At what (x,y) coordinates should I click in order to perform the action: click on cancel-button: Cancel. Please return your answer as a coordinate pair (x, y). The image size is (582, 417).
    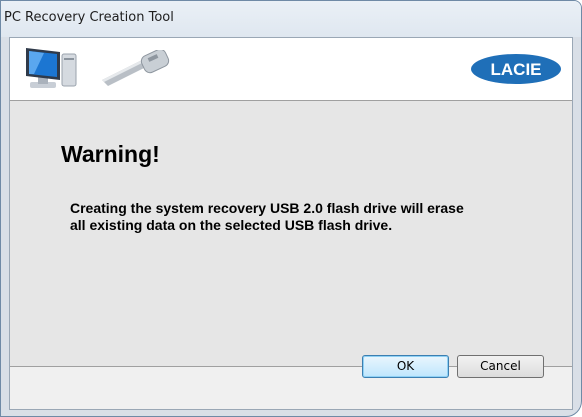
    Looking at the image, I should click on (500, 366).